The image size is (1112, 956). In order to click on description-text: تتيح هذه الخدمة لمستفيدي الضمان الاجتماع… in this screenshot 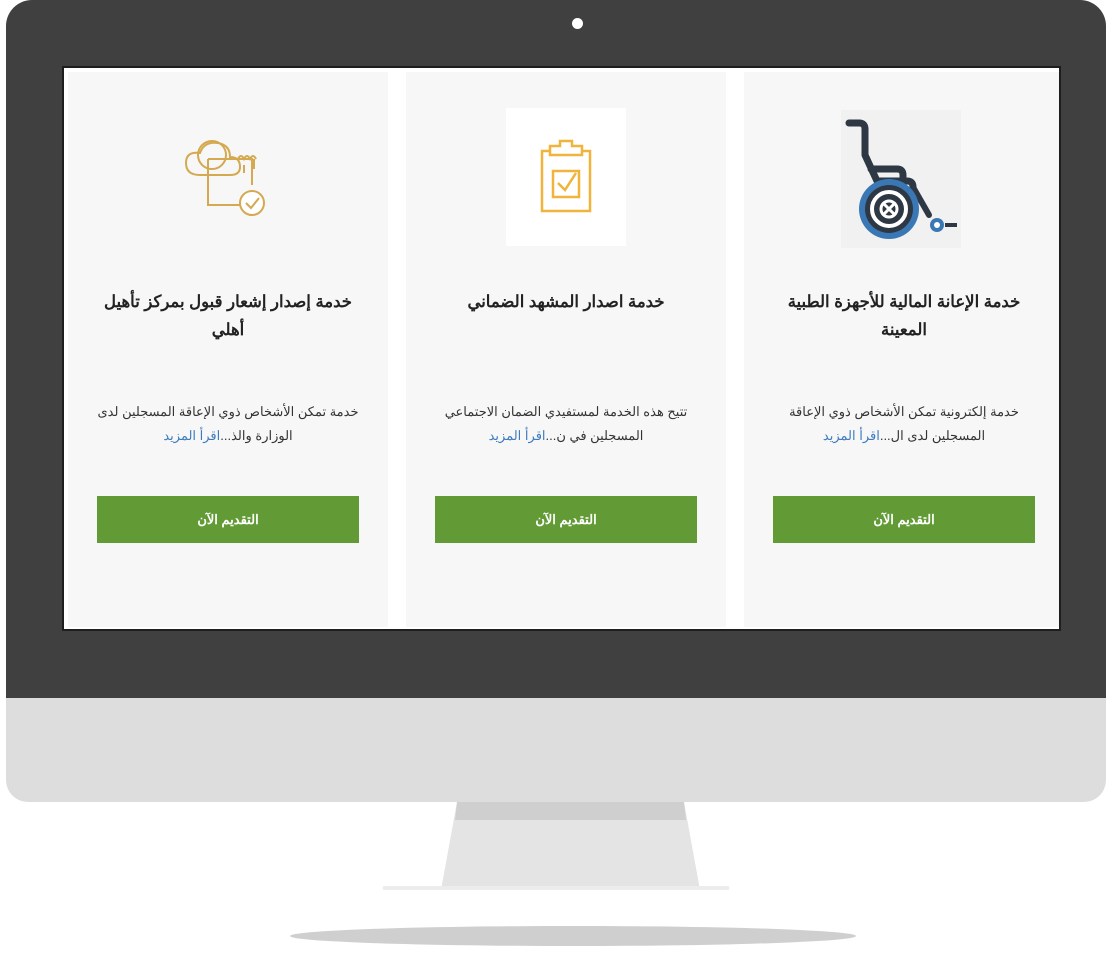, I will do `click(566, 423)`.